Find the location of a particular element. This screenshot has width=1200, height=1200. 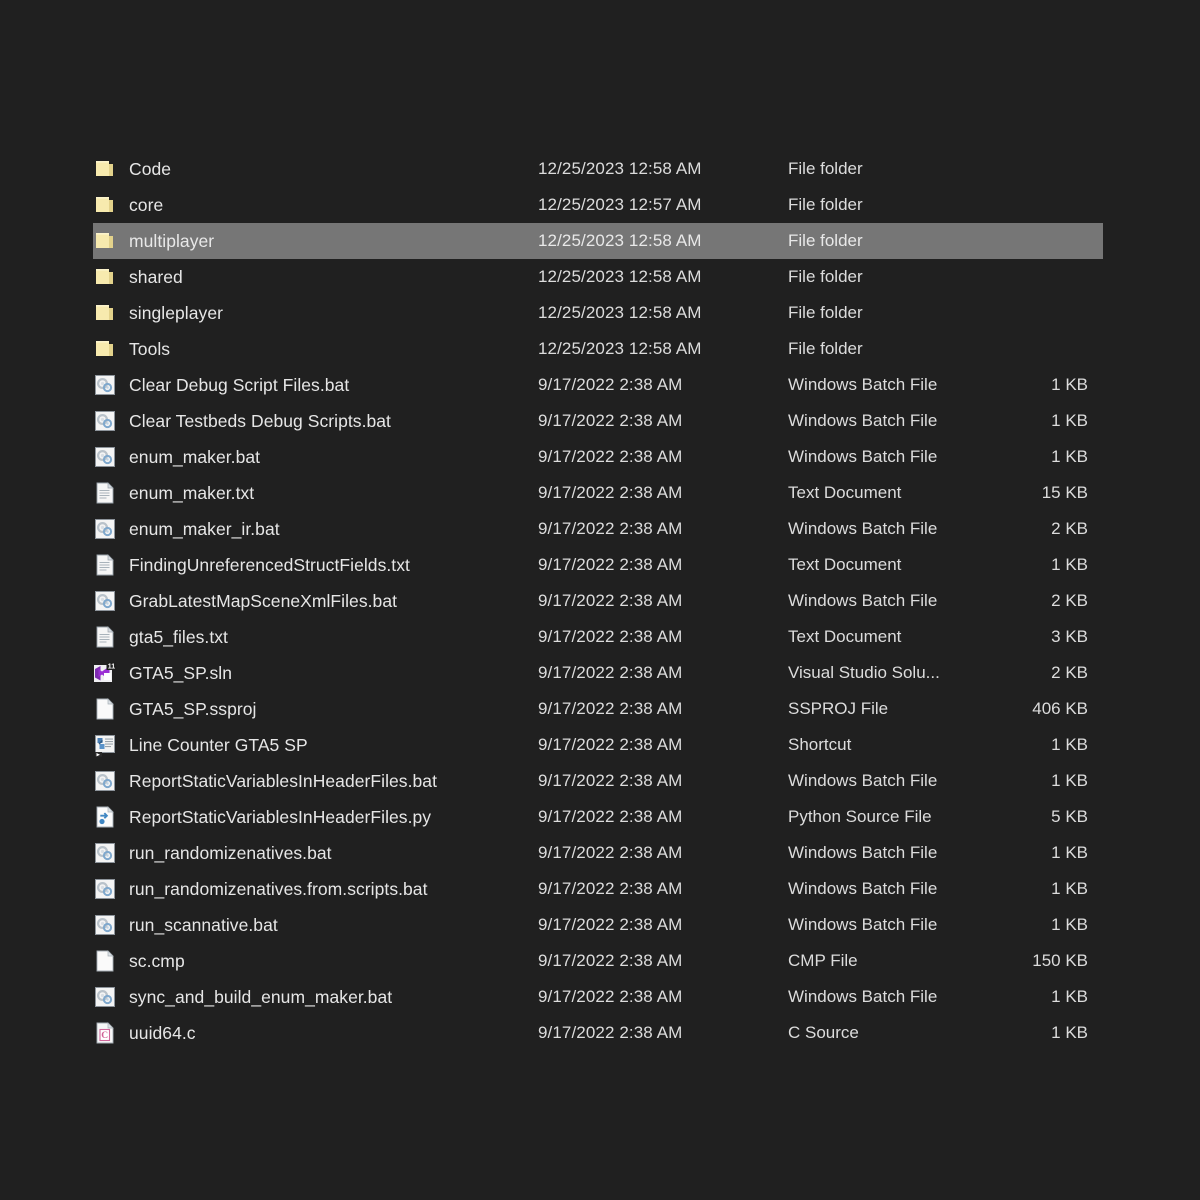

file-name-label: enum_maker.txt is located at coordinates (192, 492).